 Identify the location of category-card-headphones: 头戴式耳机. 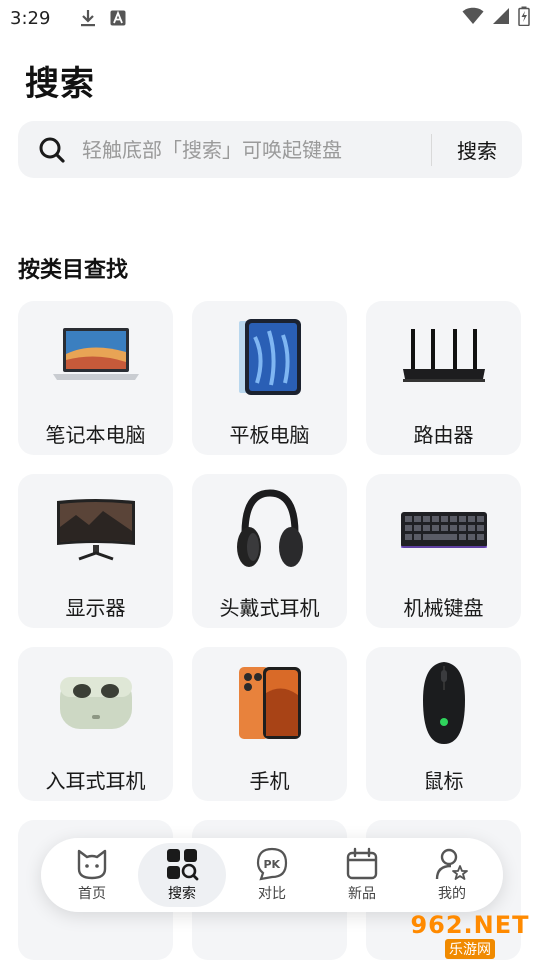
(269, 551).